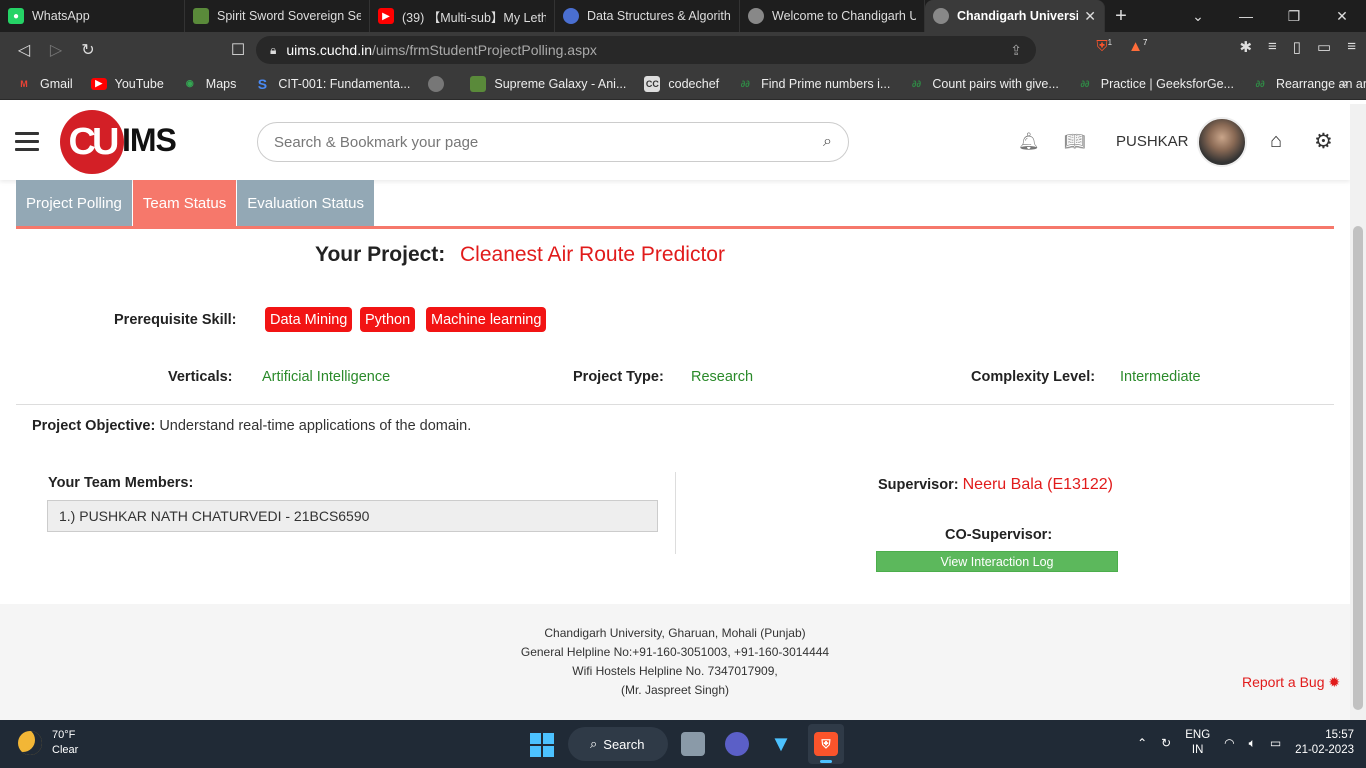 The height and width of the screenshot is (768, 1366). Describe the element at coordinates (999, 535) in the screenshot. I see `cosupervisor-label: CO-Supervisor:` at that location.